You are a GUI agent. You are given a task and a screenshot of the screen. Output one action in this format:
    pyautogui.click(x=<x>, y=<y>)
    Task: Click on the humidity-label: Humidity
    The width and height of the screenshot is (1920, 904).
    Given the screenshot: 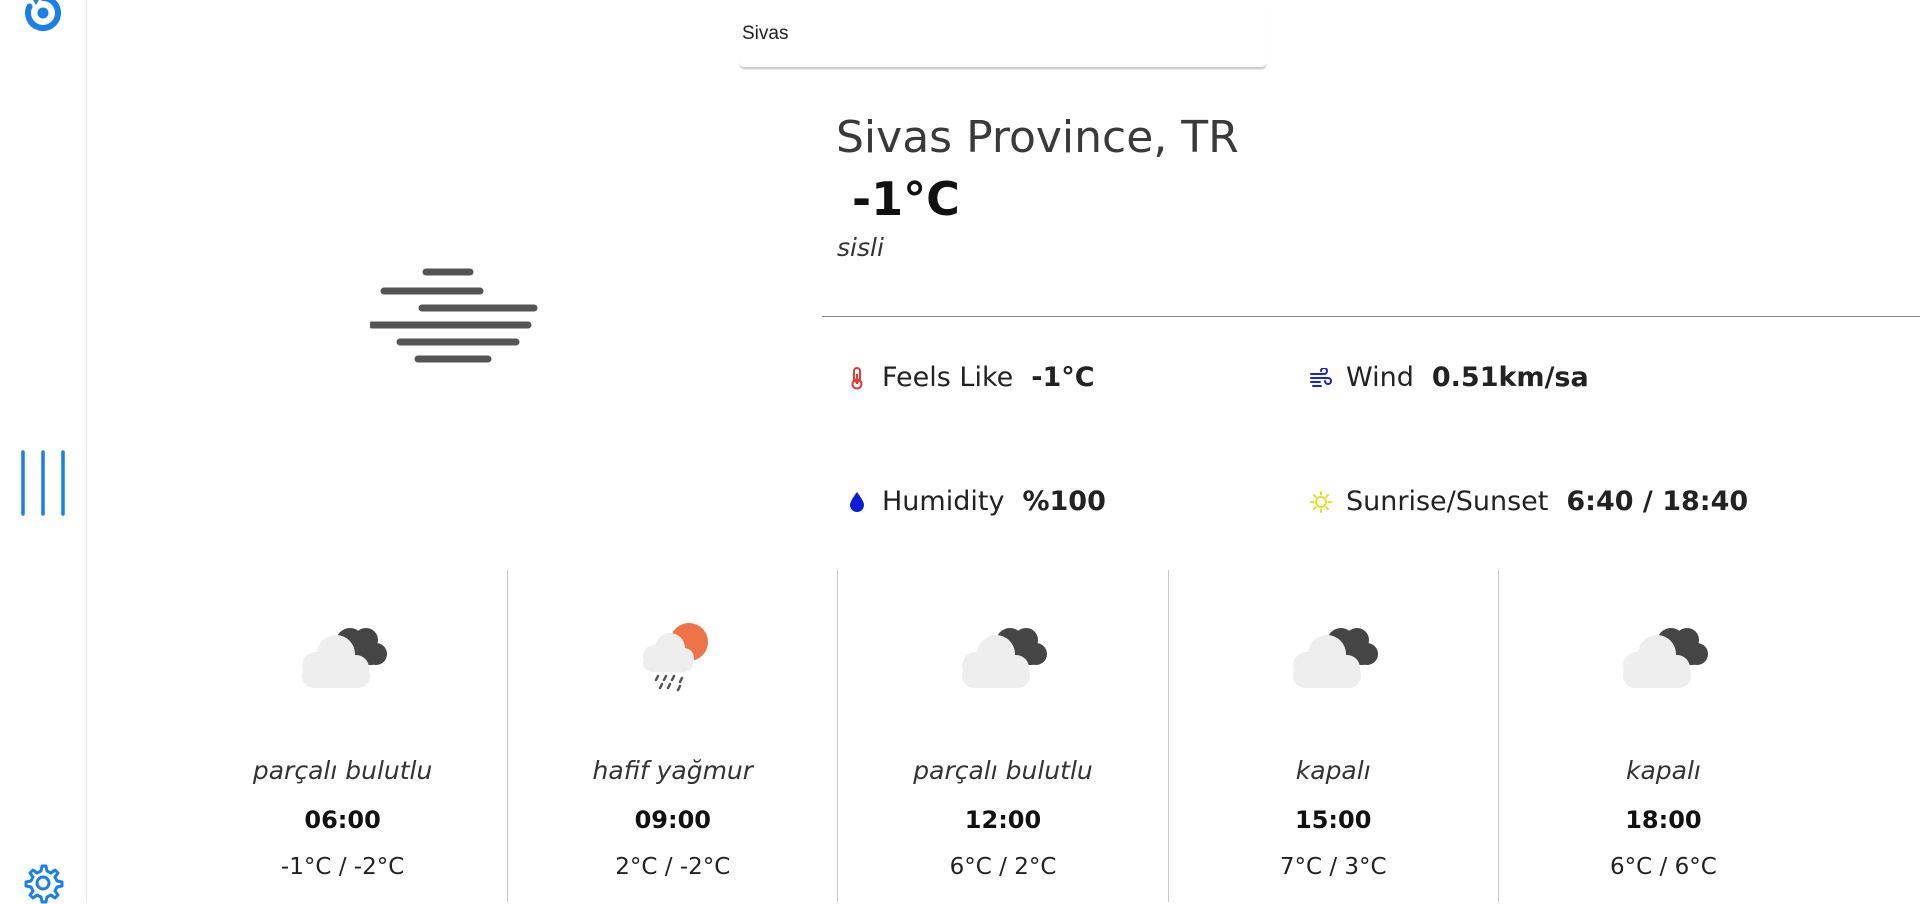 What is the action you would take?
    pyautogui.click(x=943, y=501)
    